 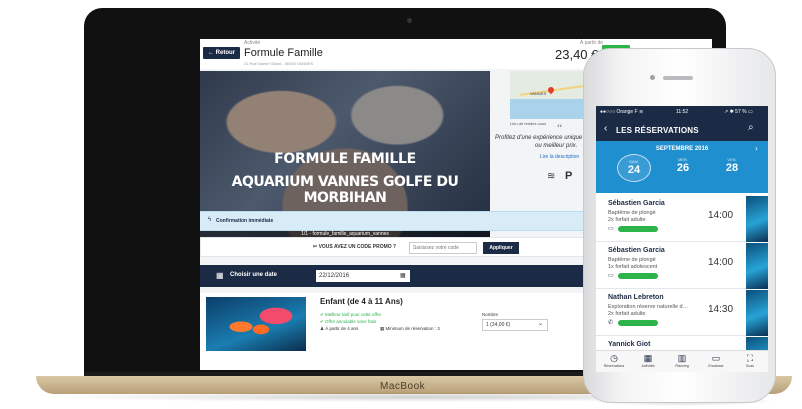 I want to click on tab-label: Encaisser, so click(x=716, y=366).